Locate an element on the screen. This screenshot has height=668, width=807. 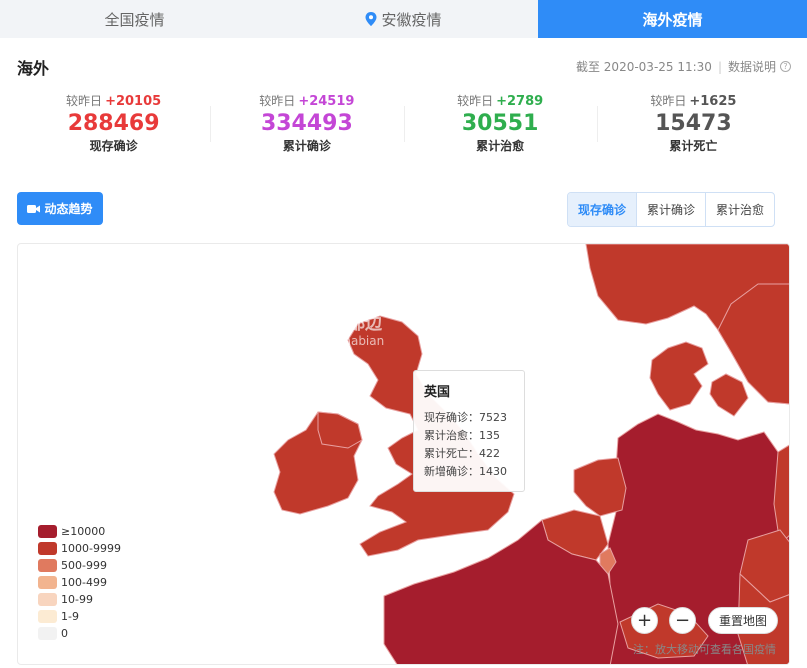
stat-delta: +2789 is located at coordinates (520, 101).